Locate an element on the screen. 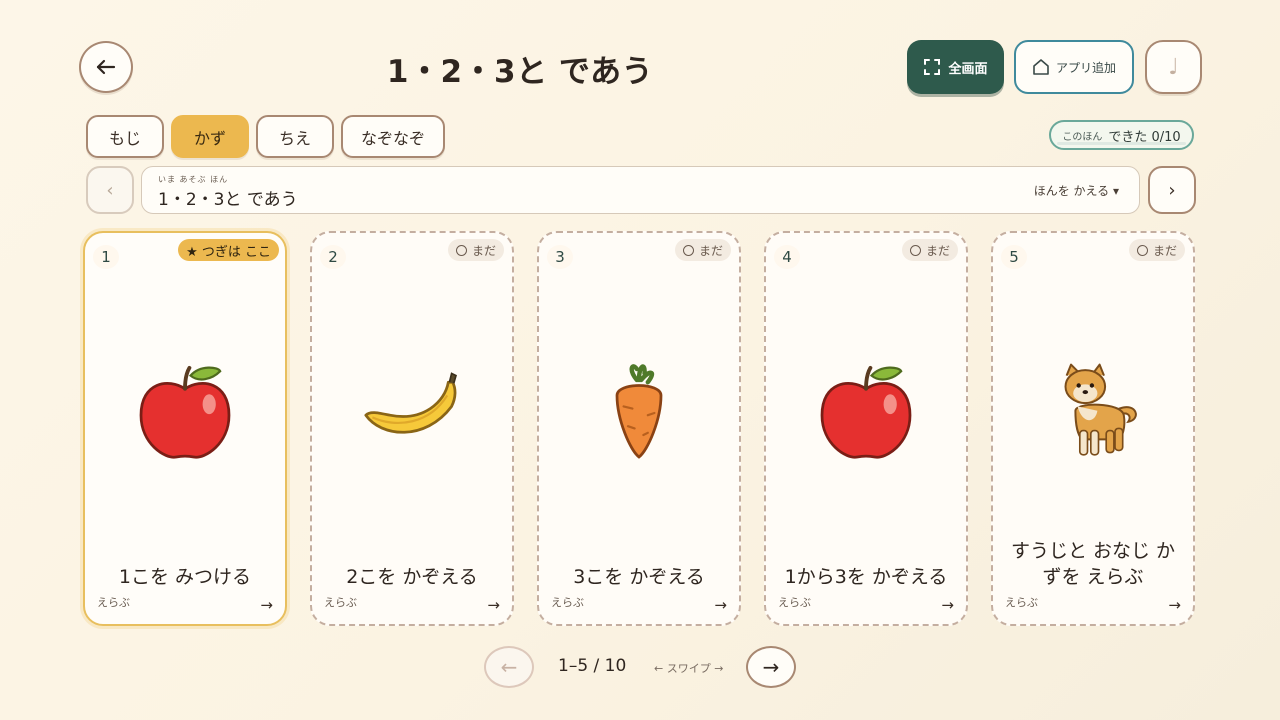  next-book-button: › is located at coordinates (1172, 190).